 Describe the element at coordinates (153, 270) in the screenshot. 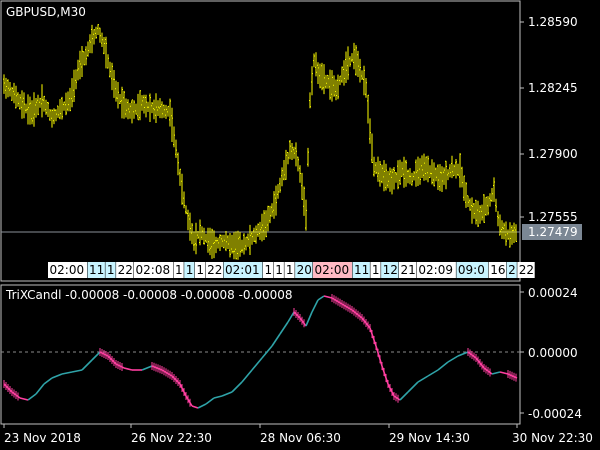

I see `session-label: 02:08` at that location.